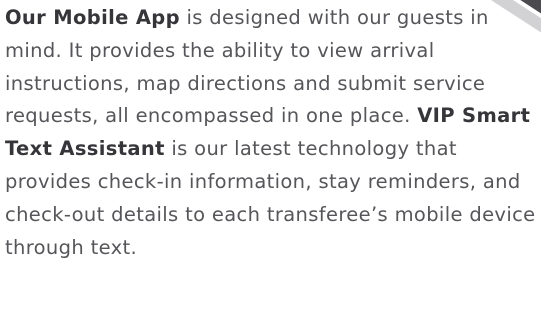  What do you see at coordinates (92, 17) in the screenshot?
I see `mobile-app-heading: Our Mobile App` at bounding box center [92, 17].